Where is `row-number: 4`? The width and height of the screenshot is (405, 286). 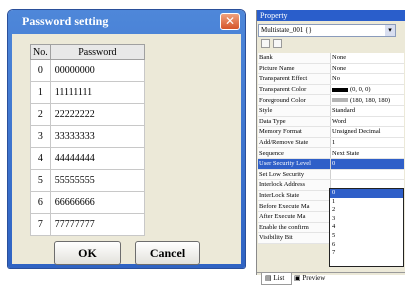
row-number: 4 is located at coordinates (40, 158).